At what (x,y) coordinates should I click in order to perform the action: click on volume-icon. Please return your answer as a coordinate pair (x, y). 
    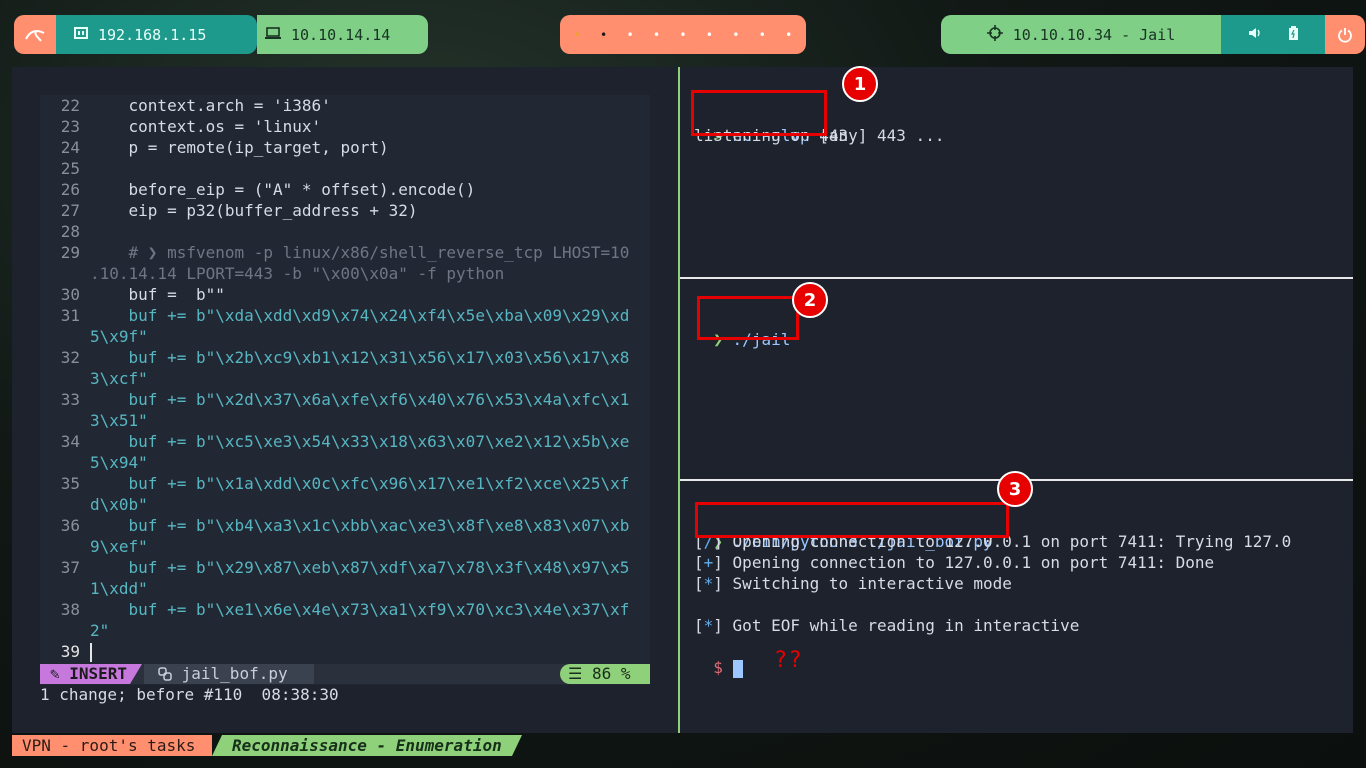
    Looking at the image, I should click on (1255, 35).